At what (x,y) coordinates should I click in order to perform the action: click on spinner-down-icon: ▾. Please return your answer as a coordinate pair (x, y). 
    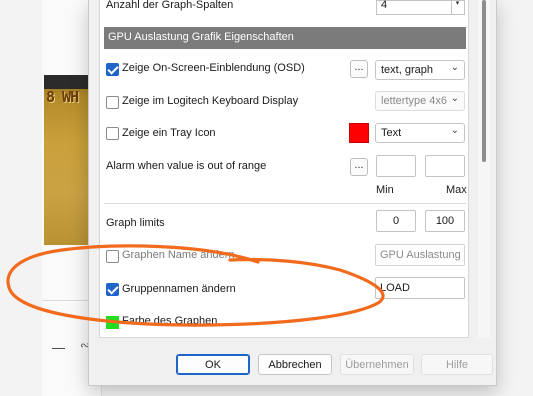
    Looking at the image, I should click on (457, 7).